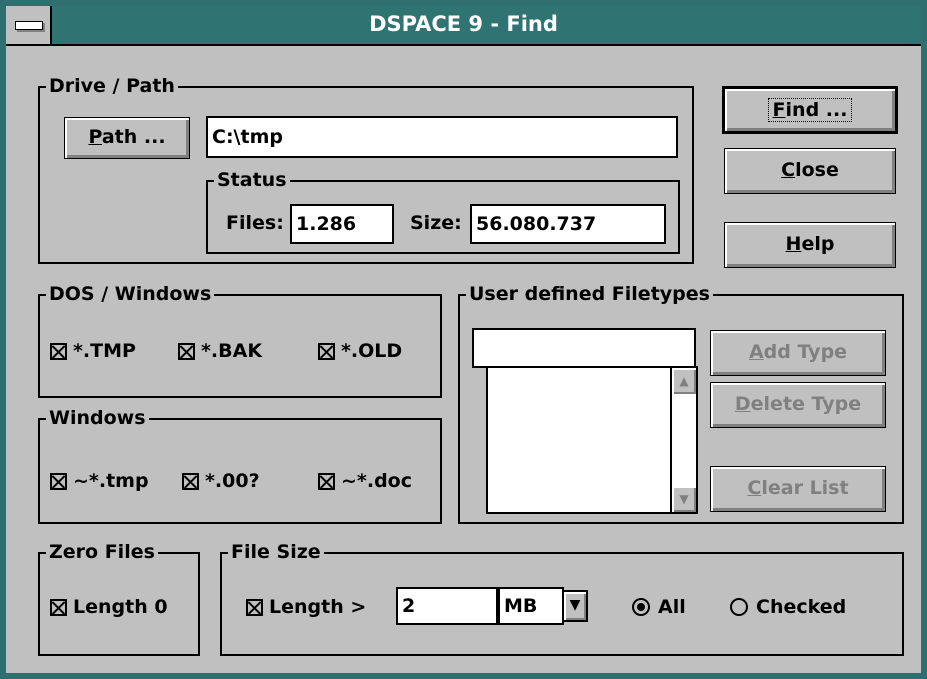  What do you see at coordinates (95, 137) in the screenshot?
I see `path-accel: P` at bounding box center [95, 137].